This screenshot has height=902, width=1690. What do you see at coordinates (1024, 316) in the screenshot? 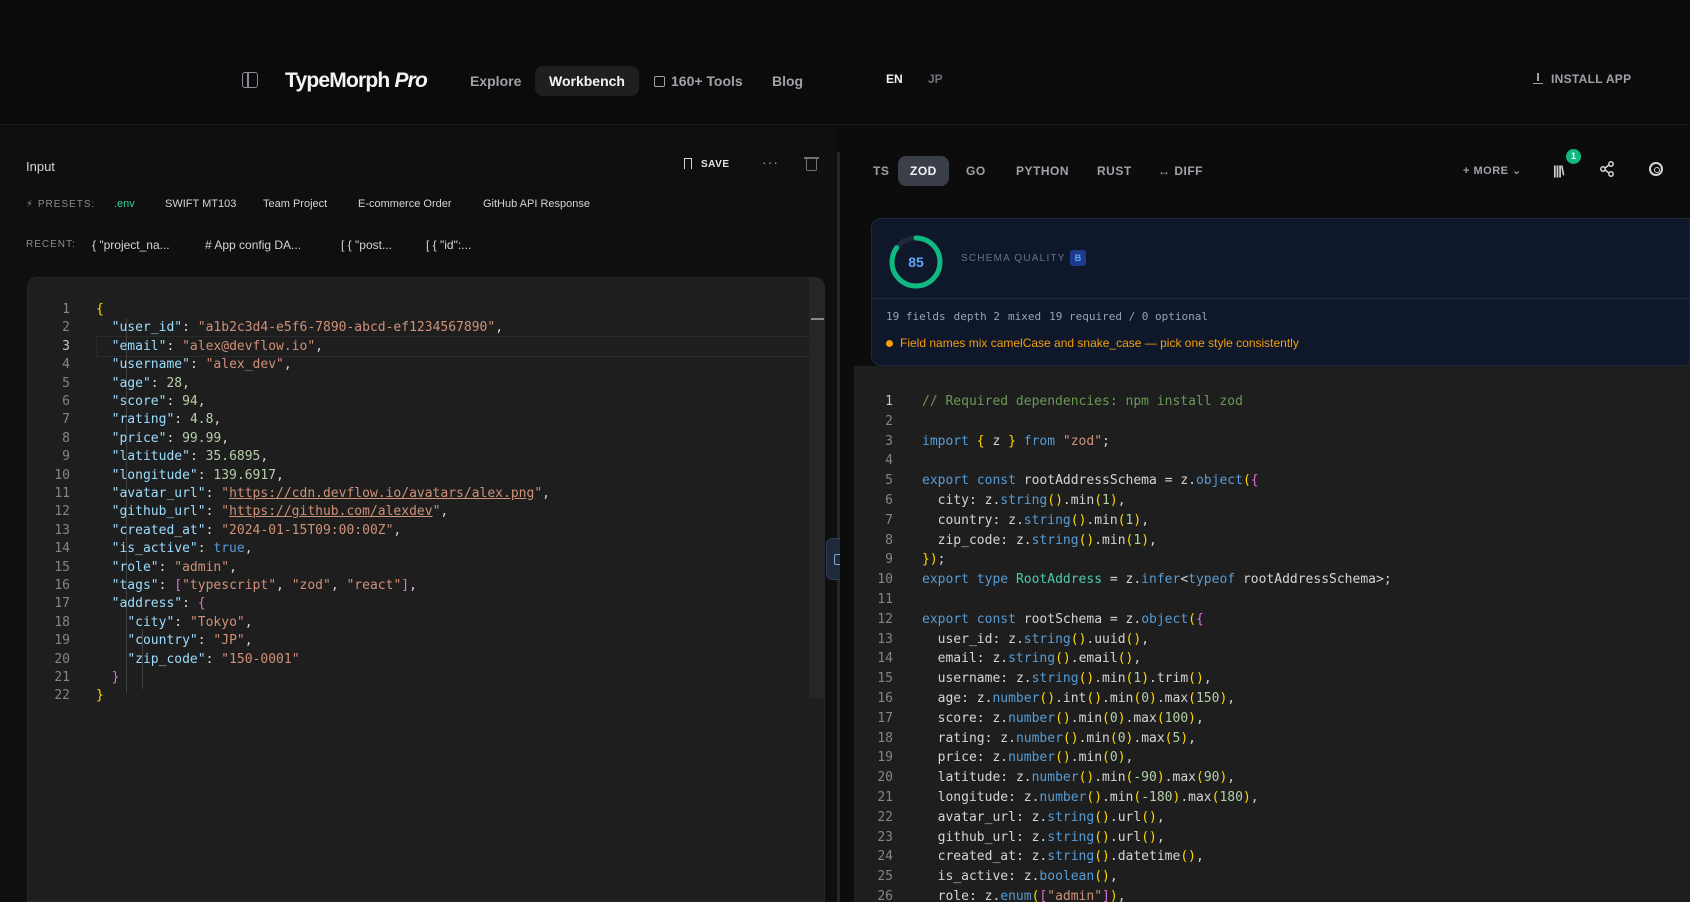
I see `stat-style: mixed` at bounding box center [1024, 316].